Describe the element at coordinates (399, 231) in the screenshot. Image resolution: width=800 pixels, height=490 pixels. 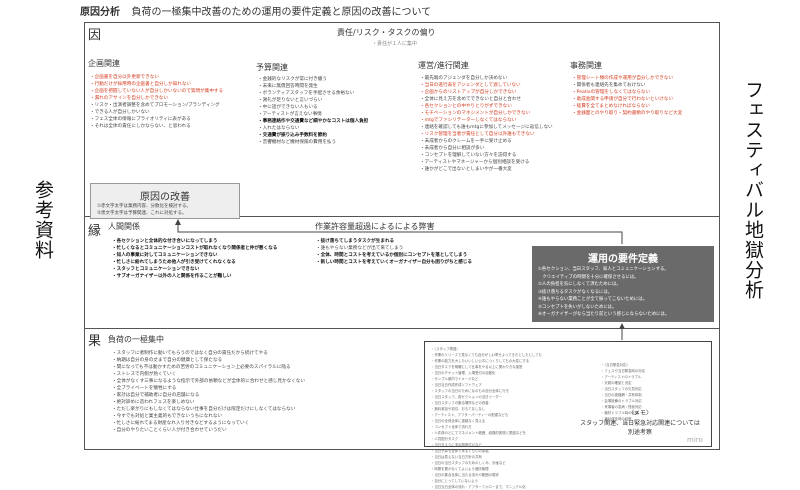
I see `arrow-requirements-to-improvement` at that location.